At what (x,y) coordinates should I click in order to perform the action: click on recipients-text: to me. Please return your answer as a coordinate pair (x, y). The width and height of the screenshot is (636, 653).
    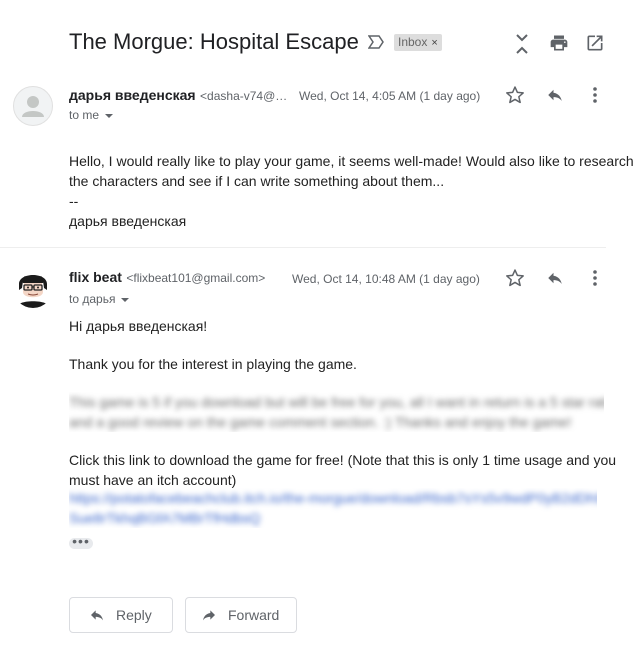
    Looking at the image, I should click on (84, 115).